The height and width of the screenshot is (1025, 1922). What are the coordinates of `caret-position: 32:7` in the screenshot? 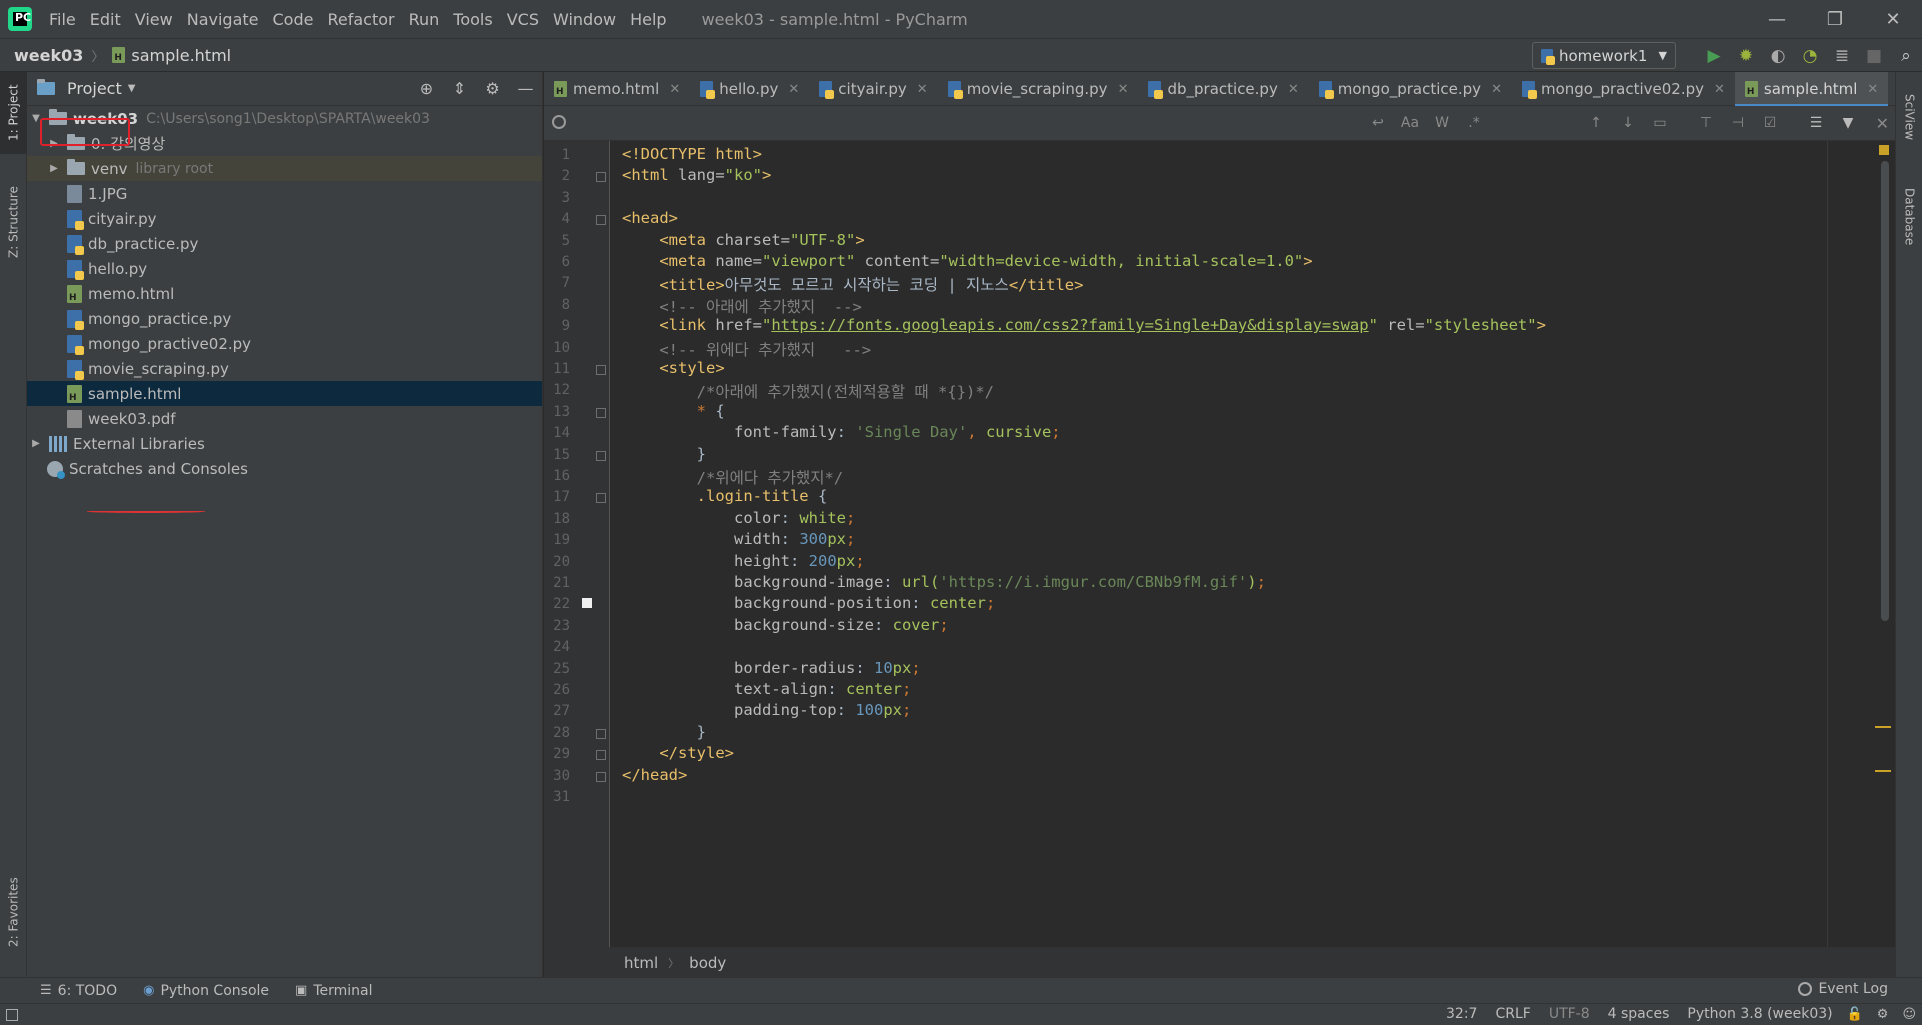 It's located at (1461, 1014).